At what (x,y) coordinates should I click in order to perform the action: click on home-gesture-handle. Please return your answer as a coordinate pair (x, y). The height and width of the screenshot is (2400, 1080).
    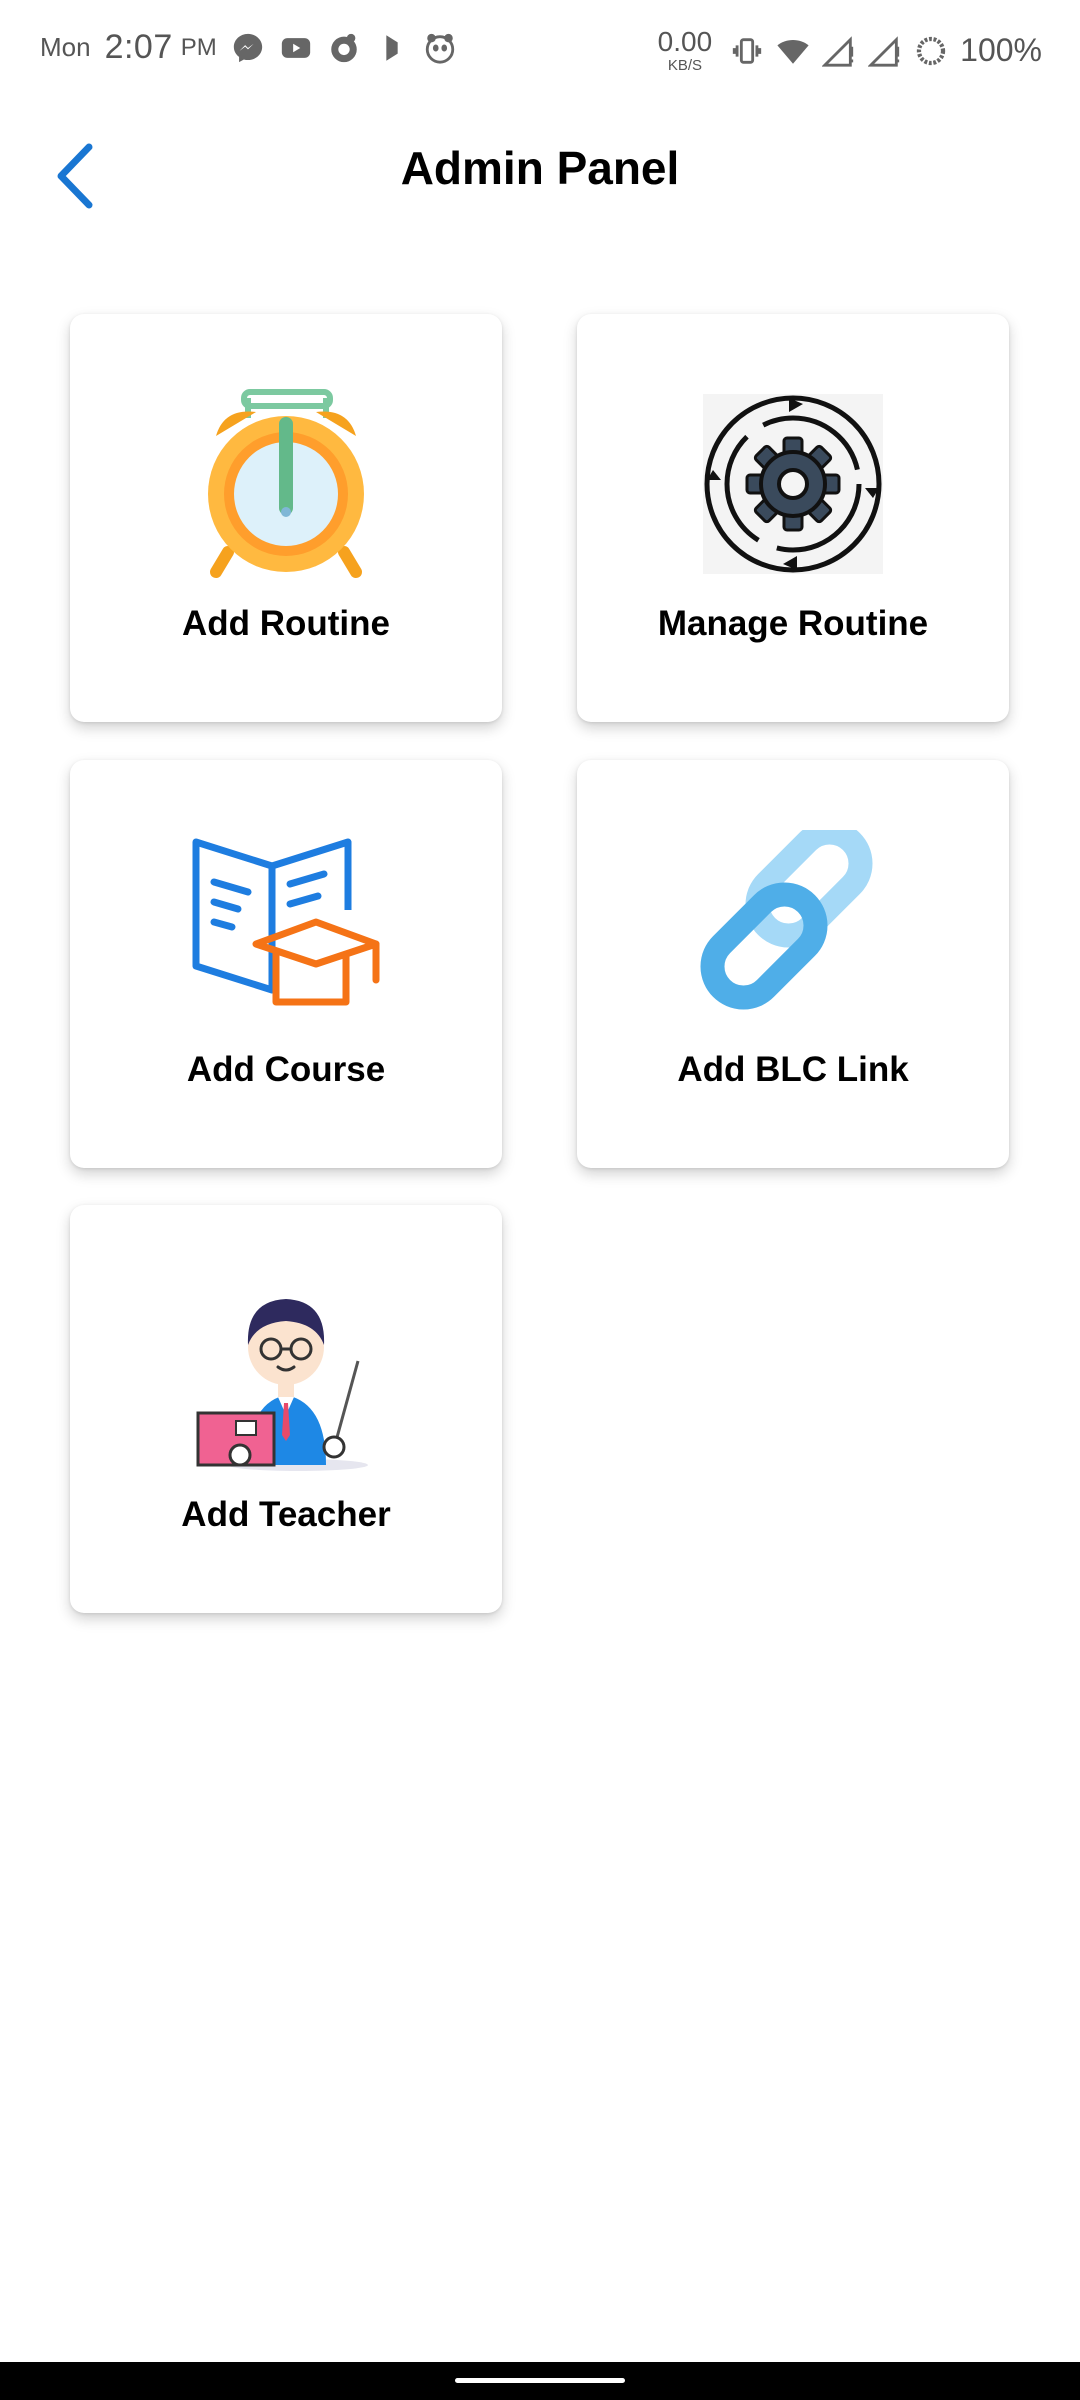
    Looking at the image, I should click on (540, 2380).